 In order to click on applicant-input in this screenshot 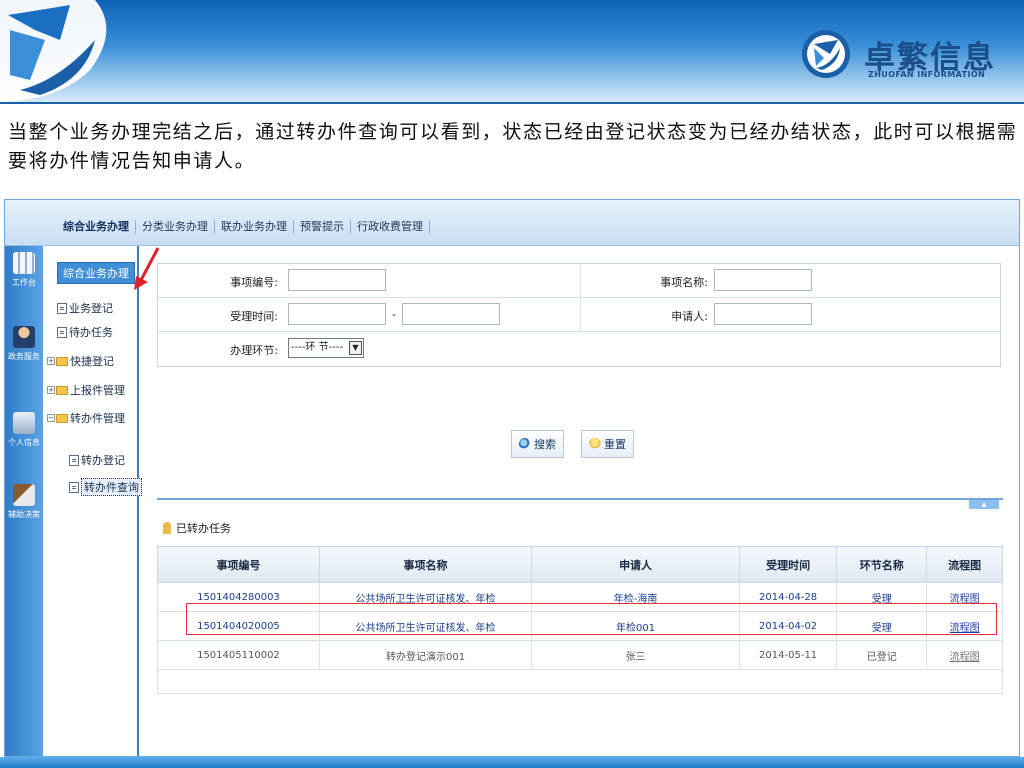, I will do `click(763, 314)`.